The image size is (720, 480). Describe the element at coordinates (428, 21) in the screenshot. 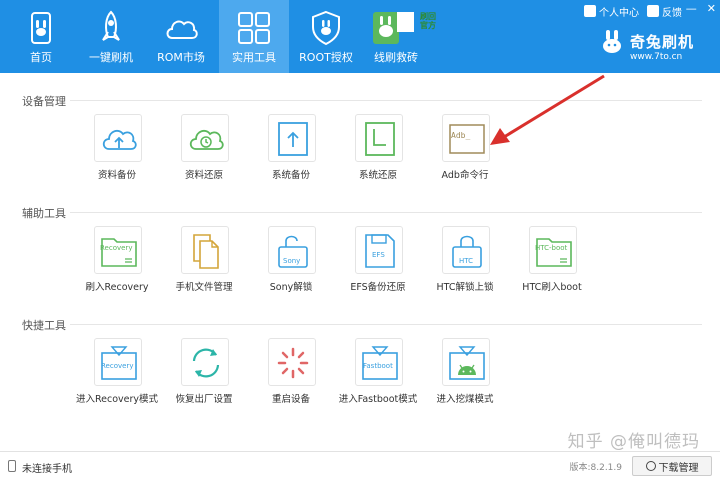

I see `flash-official-badge: 刷回官方` at that location.